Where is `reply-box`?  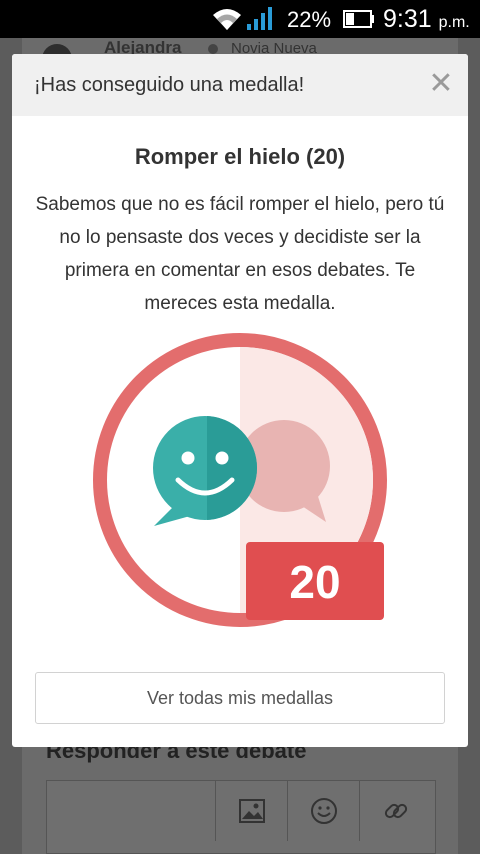
reply-box is located at coordinates (241, 817).